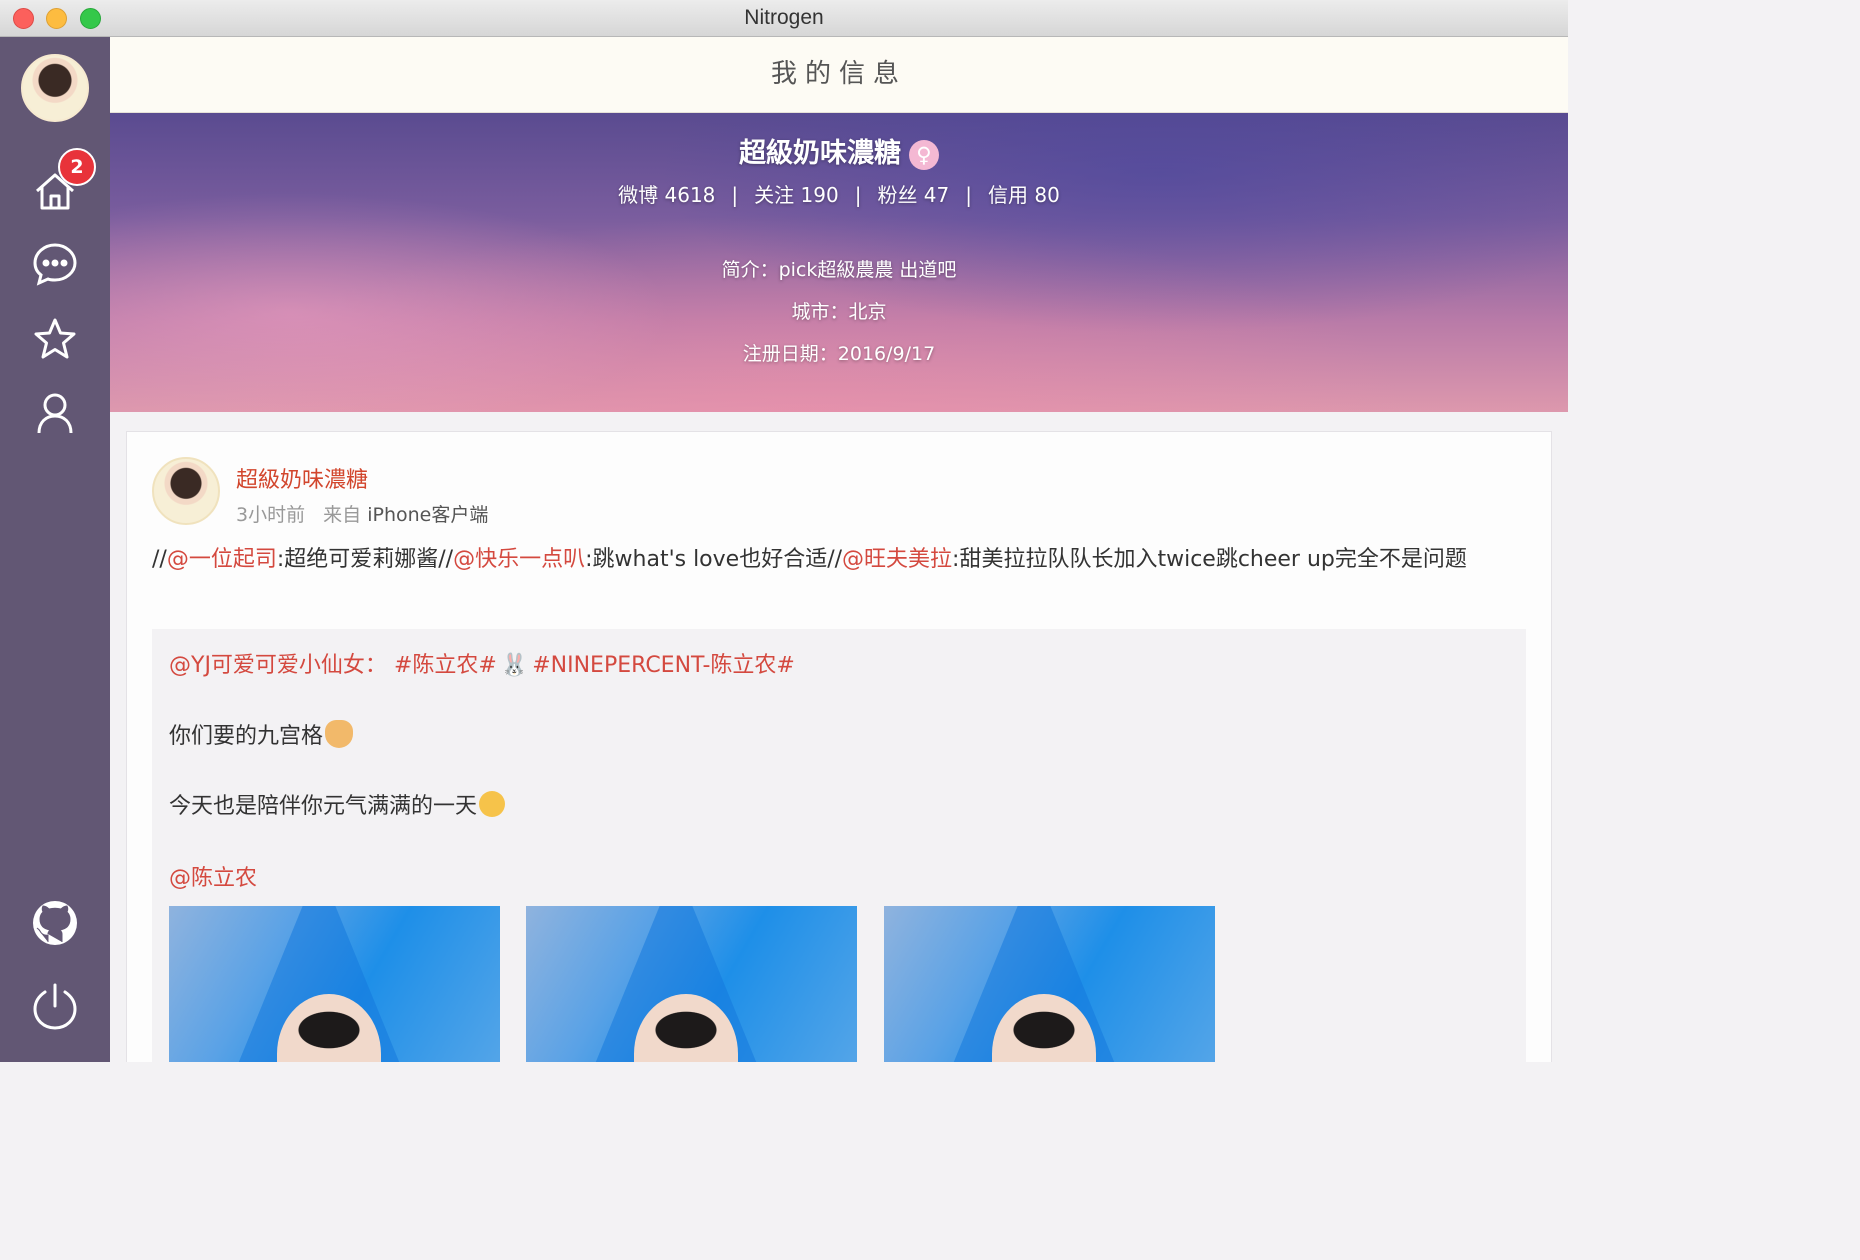 This screenshot has height=1260, width=1860. Describe the element at coordinates (342, 515) in the screenshot. I see `post-source-prefix: 来自` at that location.